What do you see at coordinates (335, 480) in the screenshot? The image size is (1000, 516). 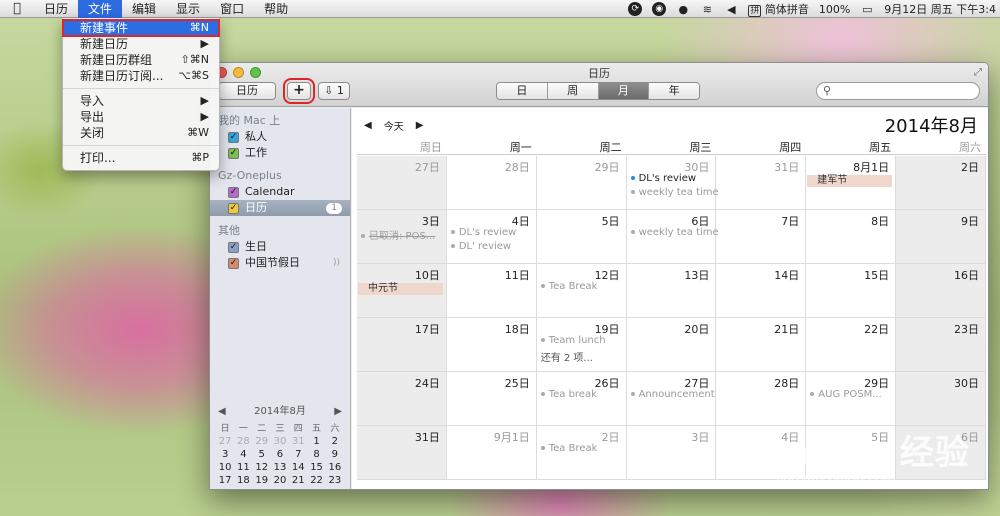 I see `mini-day: 23` at bounding box center [335, 480].